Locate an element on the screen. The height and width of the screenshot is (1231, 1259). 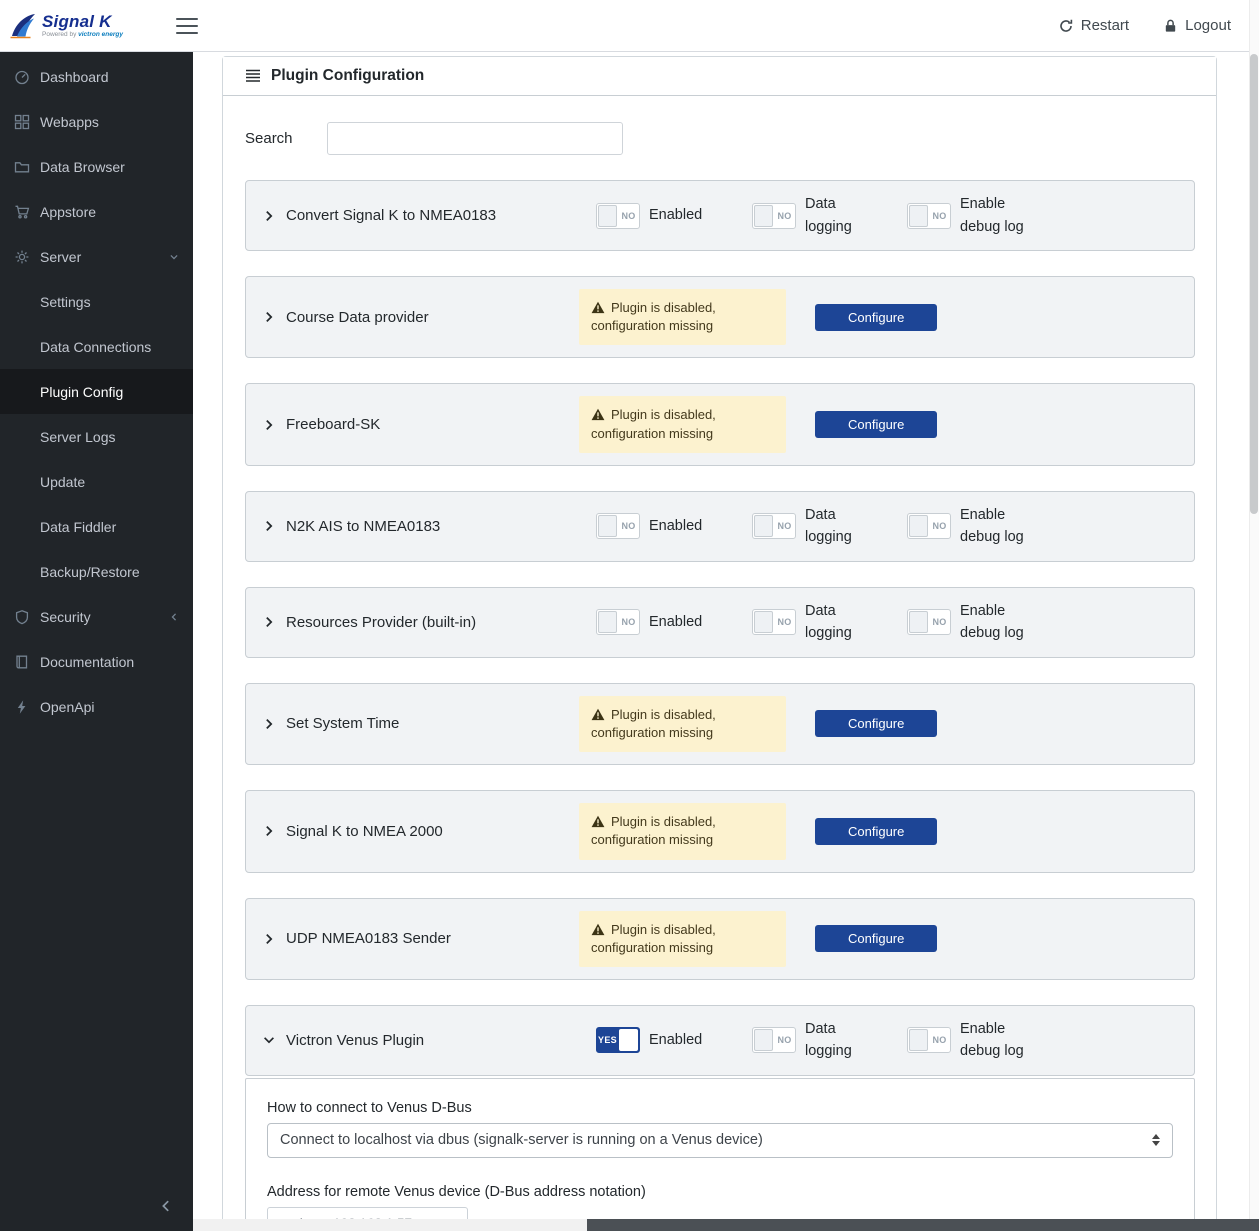
plugin-name: Course Data provider is located at coordinates (357, 317).